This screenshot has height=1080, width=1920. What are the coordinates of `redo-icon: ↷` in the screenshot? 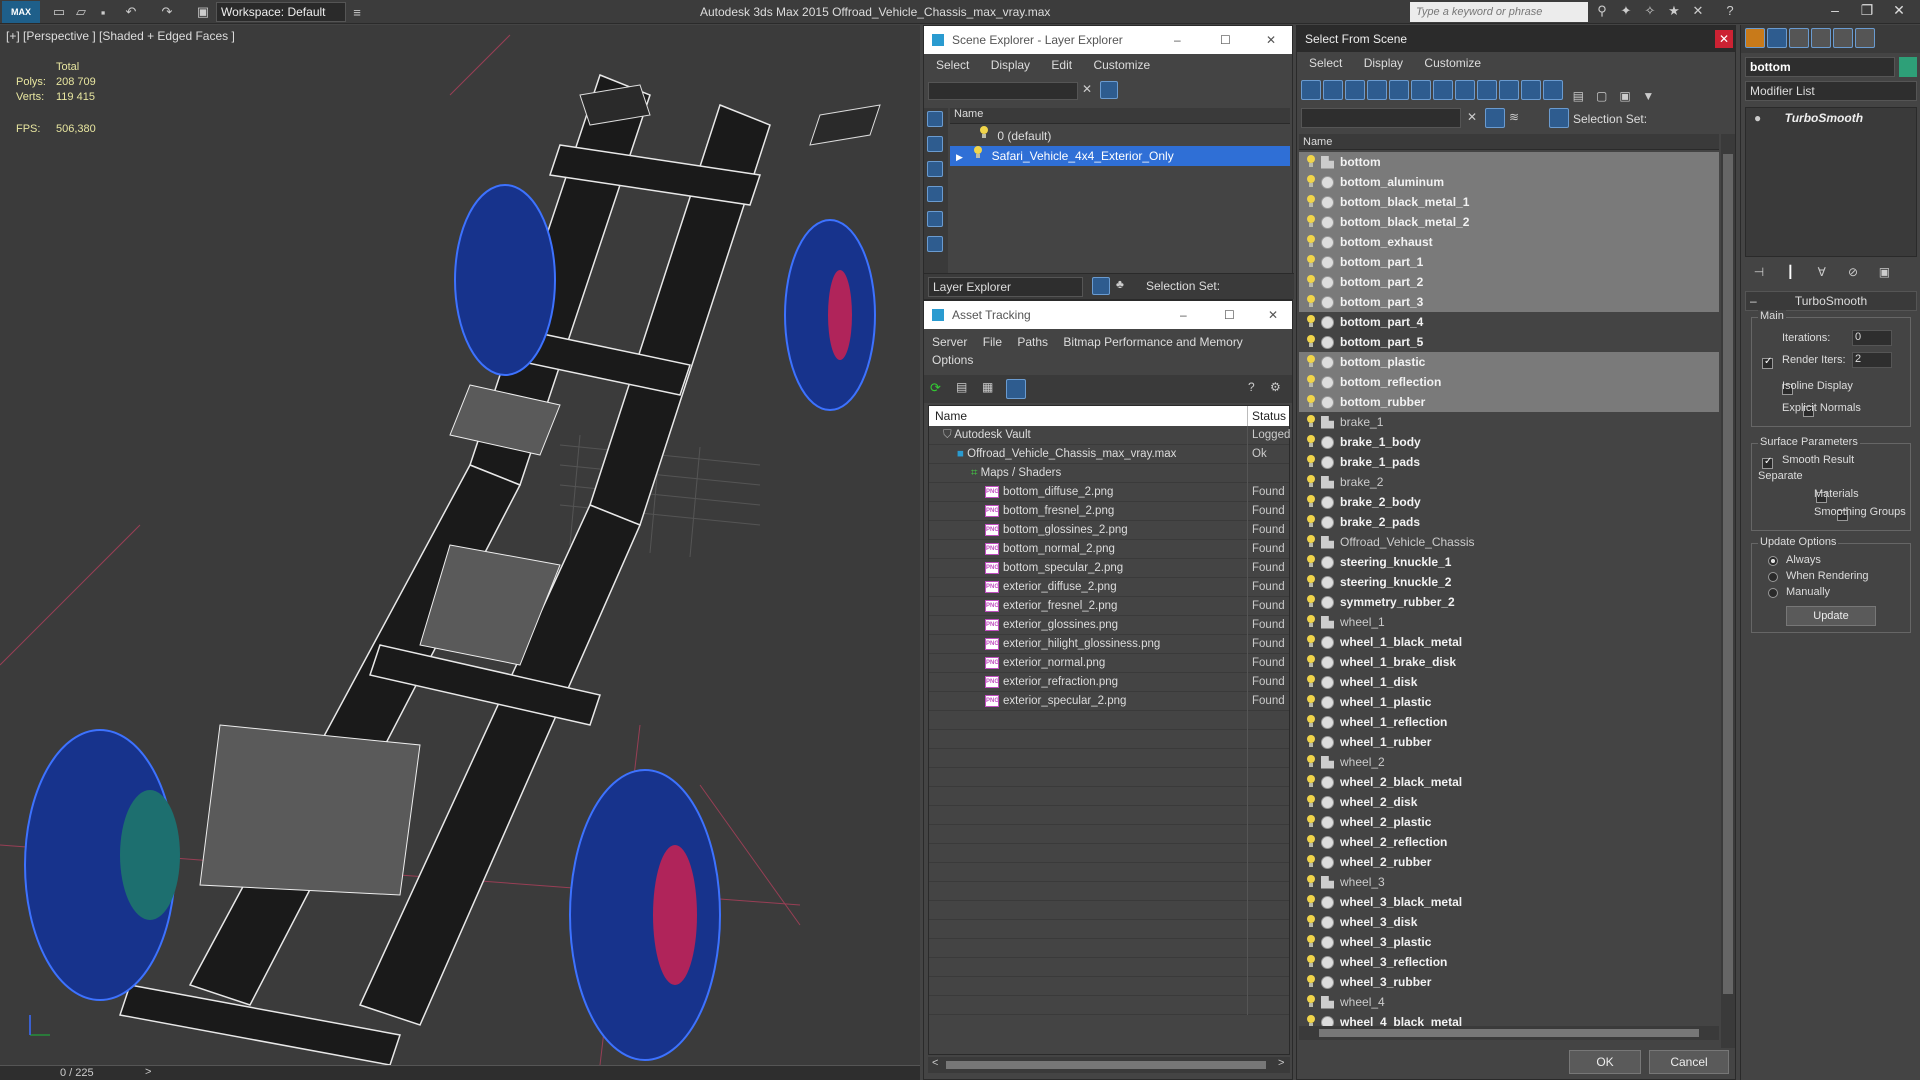 It's located at (167, 12).